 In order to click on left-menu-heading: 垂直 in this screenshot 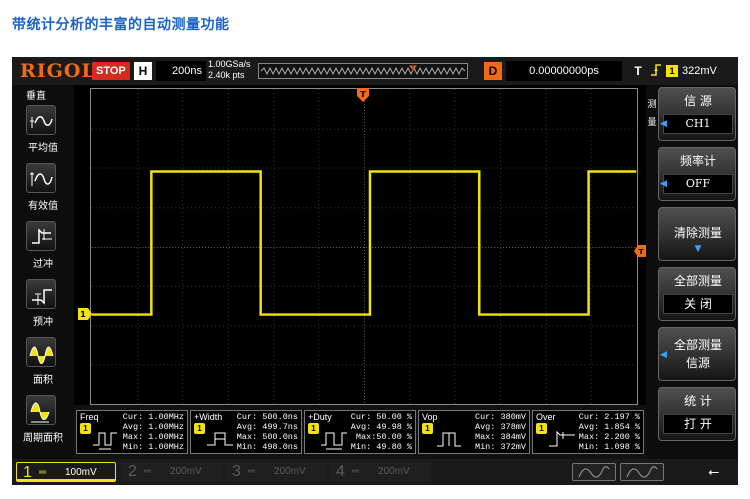, I will do `click(36, 96)`.